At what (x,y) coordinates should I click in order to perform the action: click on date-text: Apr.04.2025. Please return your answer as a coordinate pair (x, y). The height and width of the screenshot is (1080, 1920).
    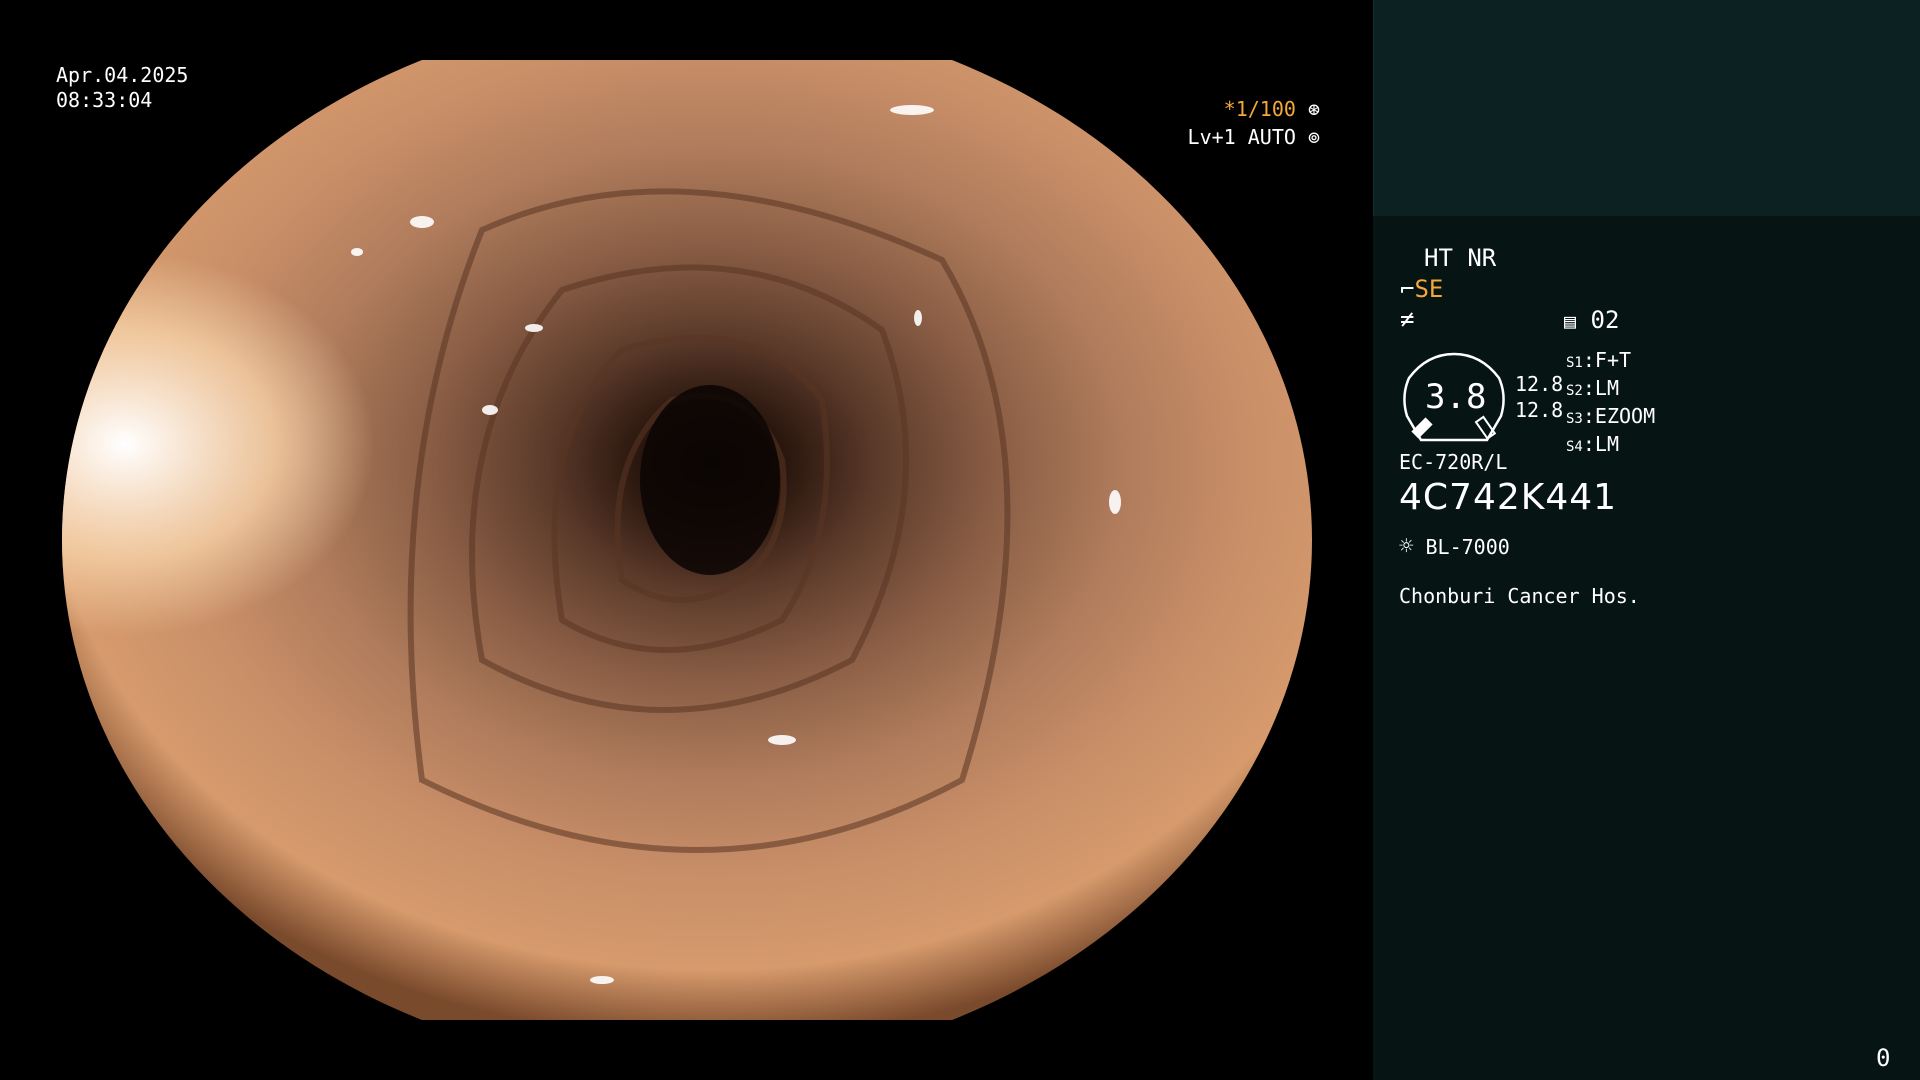
    Looking at the image, I should click on (122, 75).